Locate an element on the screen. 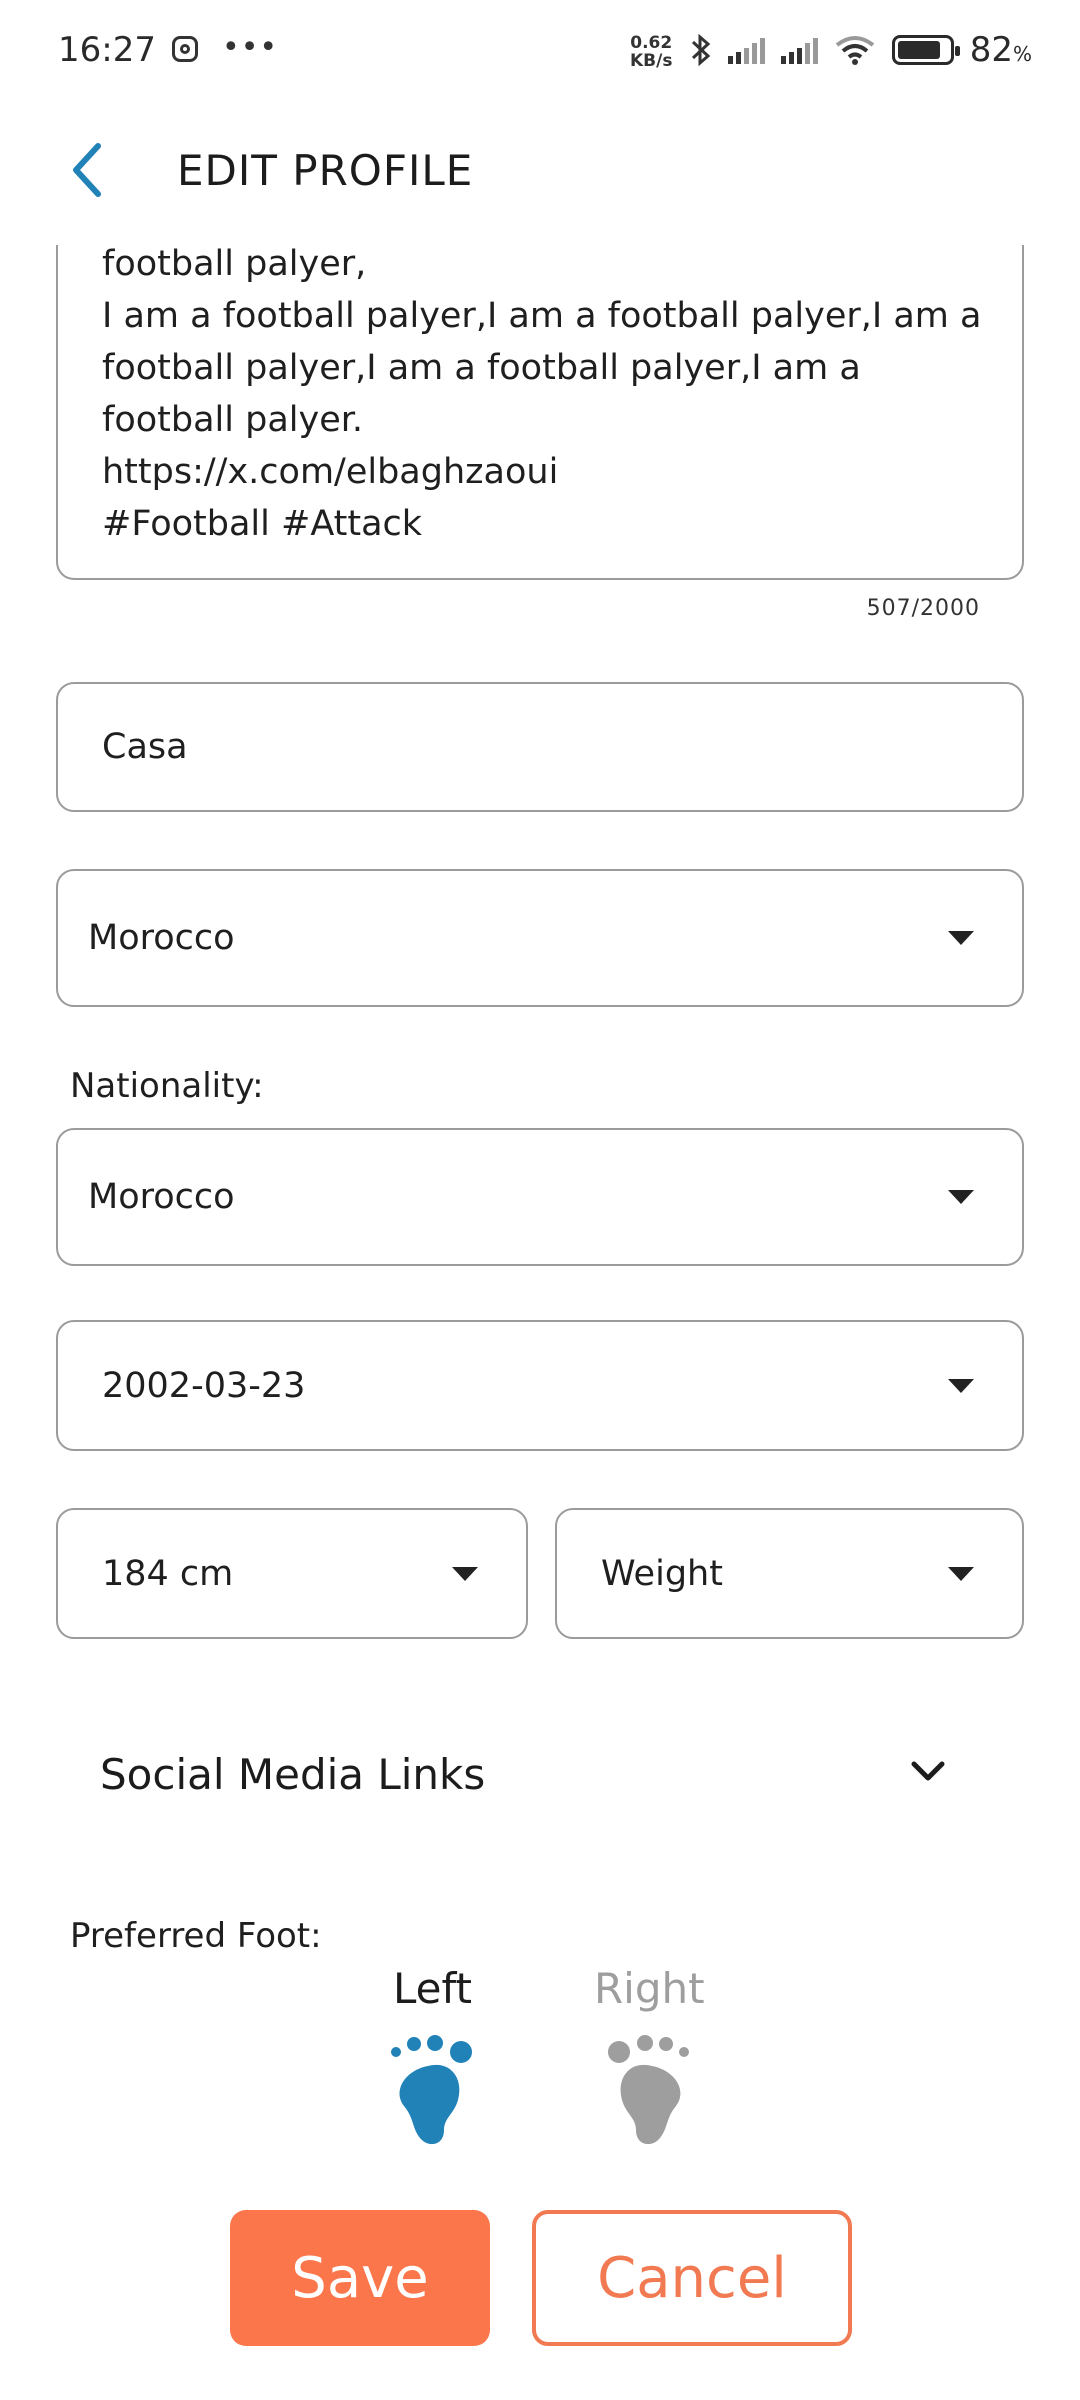  birth-date-select: 2002-03-23 is located at coordinates (540, 1385).